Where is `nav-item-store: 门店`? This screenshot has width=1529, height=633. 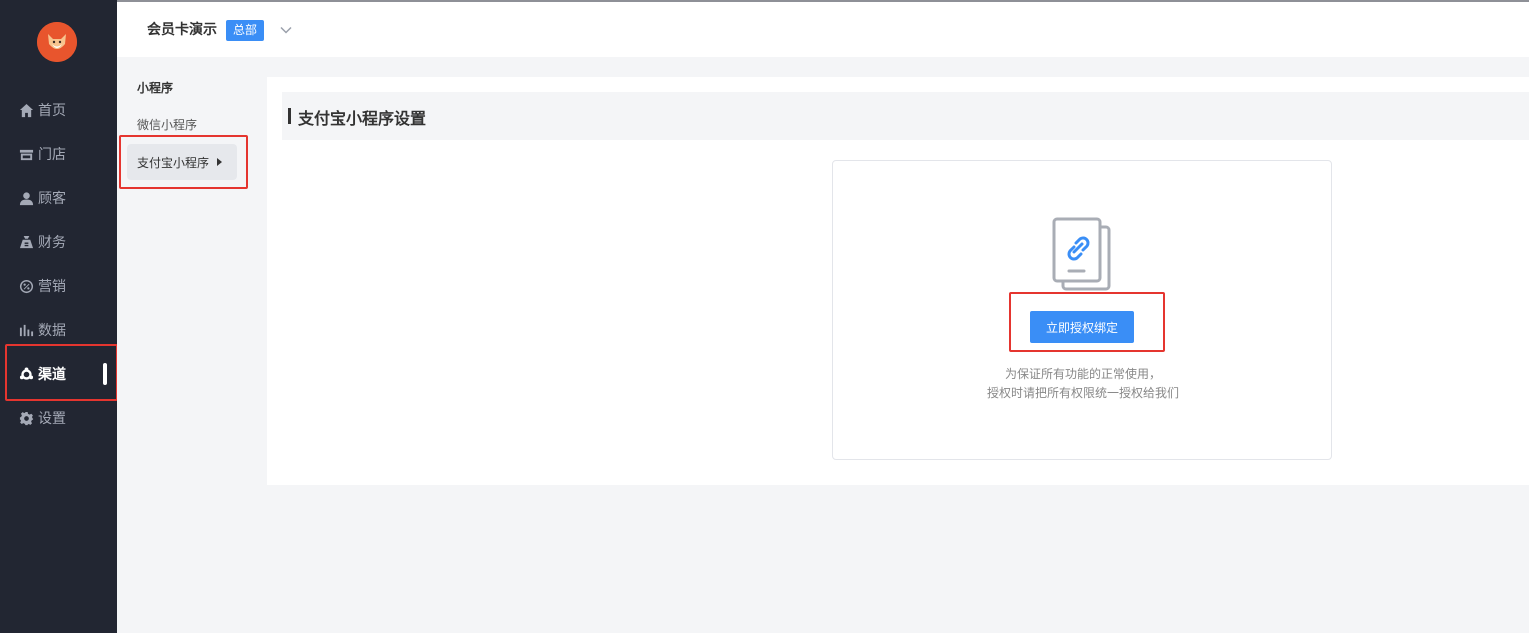
nav-item-store: 门店 is located at coordinates (58, 154).